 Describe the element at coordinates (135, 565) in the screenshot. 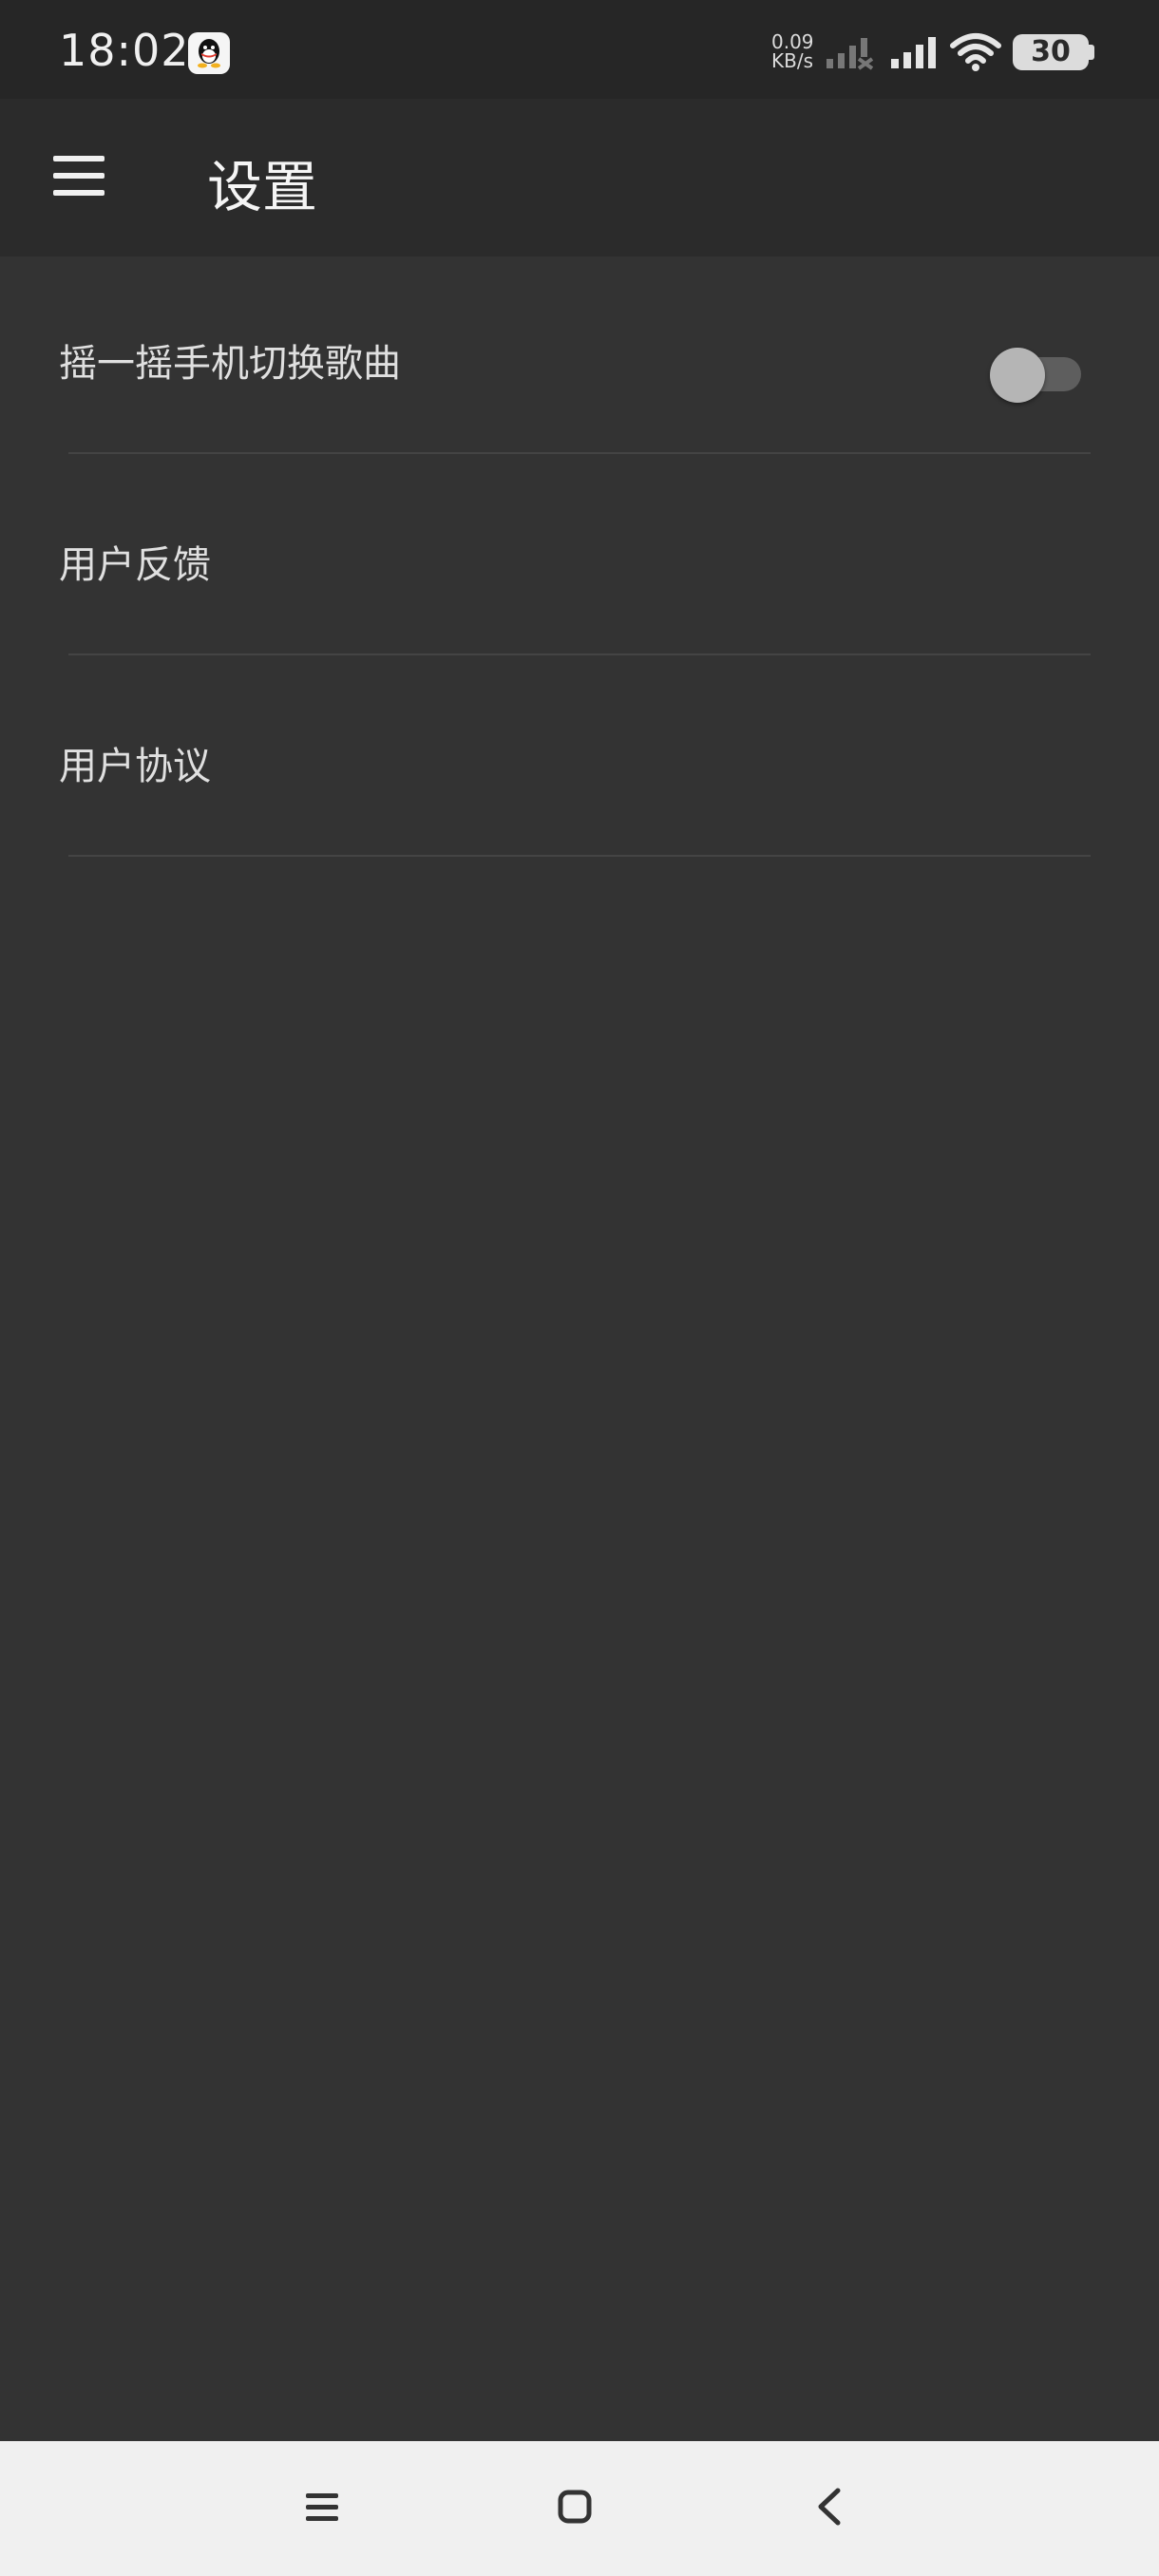

I see `settings-item-label: 用户反馈` at that location.